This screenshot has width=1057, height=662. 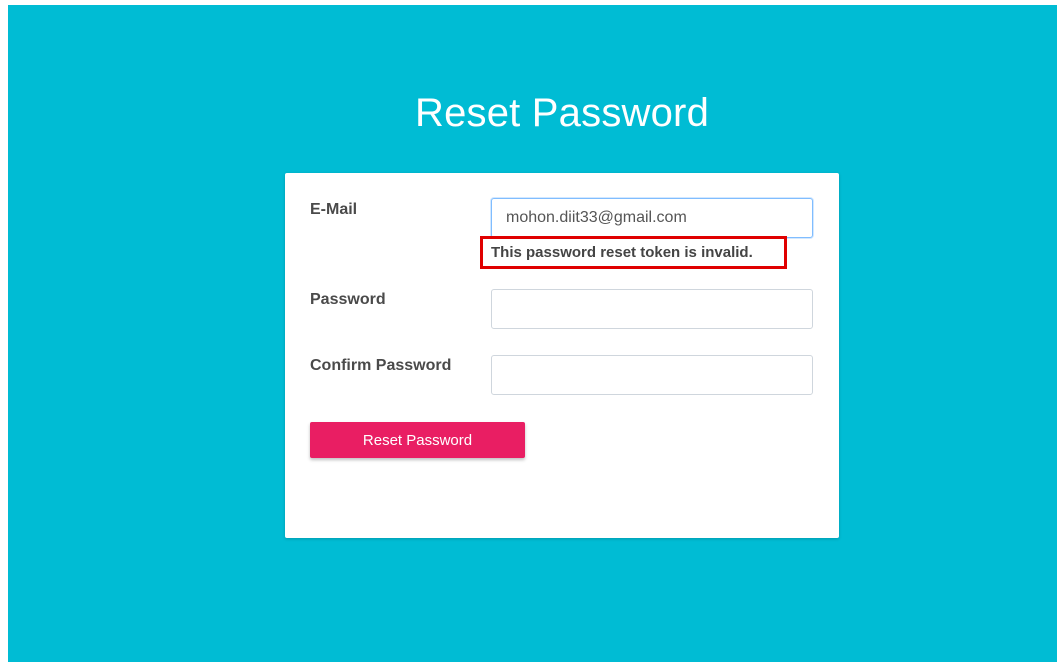 I want to click on password-field, so click(x=652, y=309).